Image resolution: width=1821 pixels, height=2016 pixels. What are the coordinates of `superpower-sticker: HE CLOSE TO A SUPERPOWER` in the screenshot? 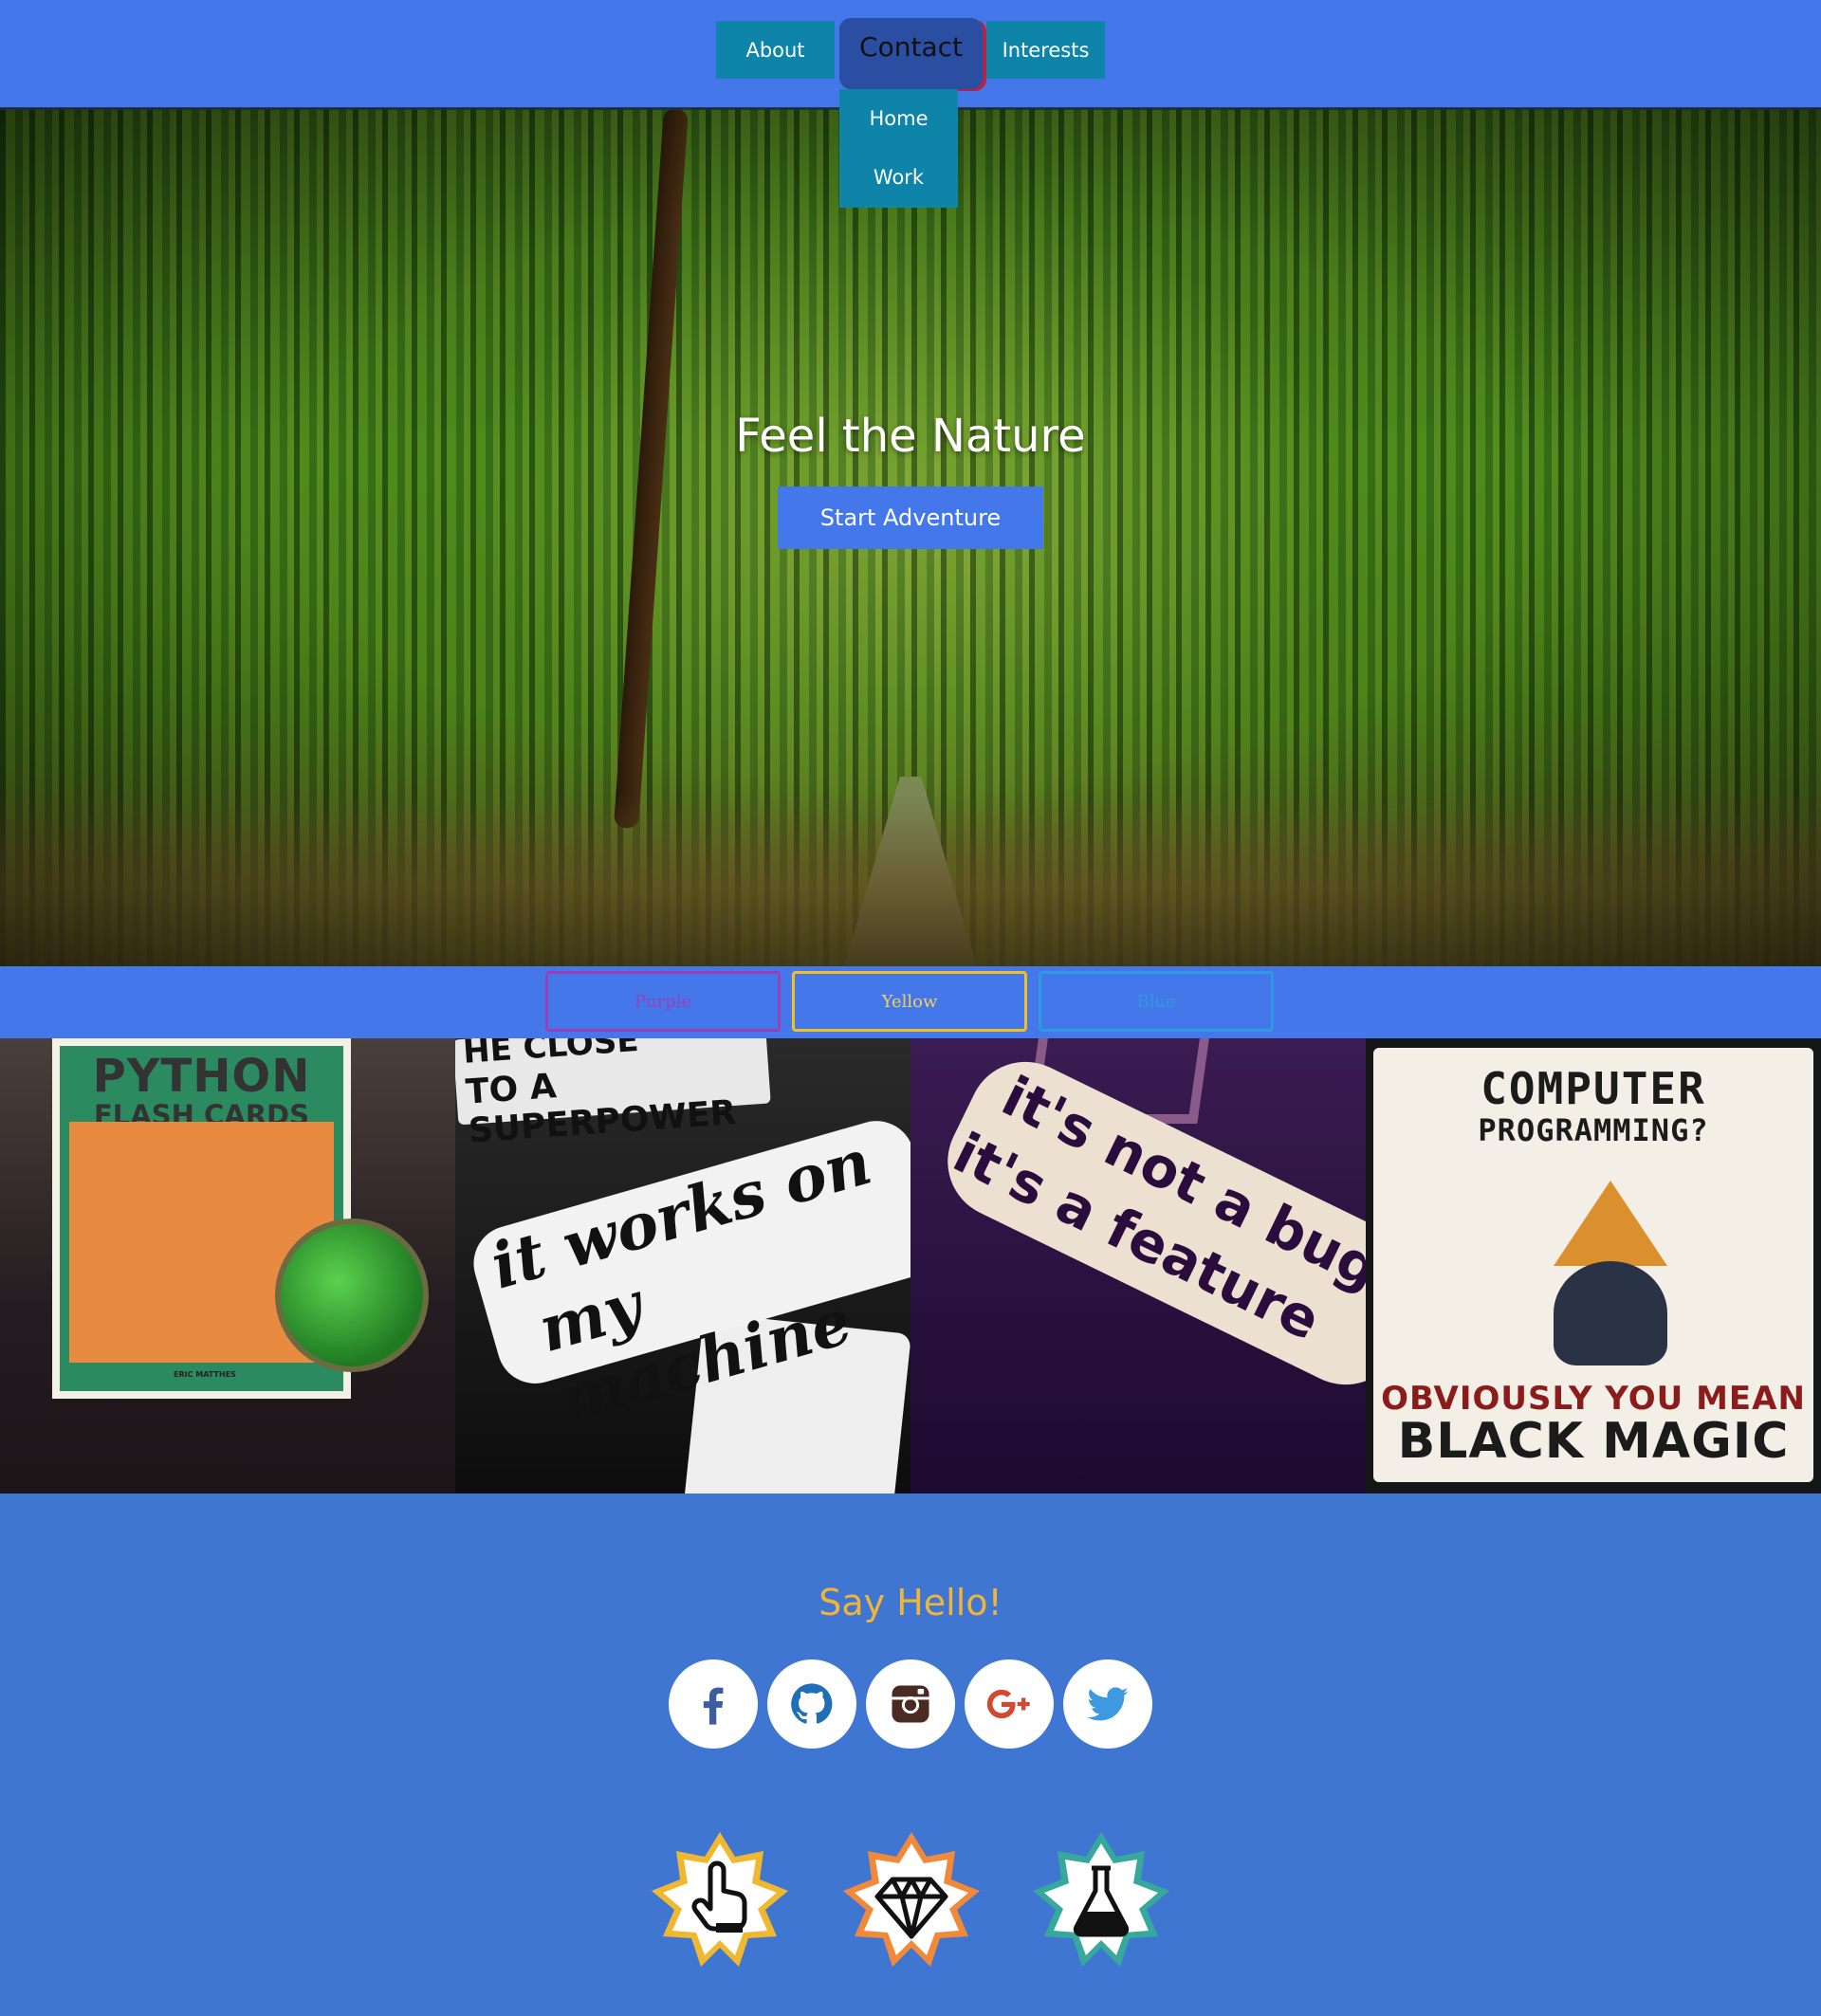 It's located at (613, 1094).